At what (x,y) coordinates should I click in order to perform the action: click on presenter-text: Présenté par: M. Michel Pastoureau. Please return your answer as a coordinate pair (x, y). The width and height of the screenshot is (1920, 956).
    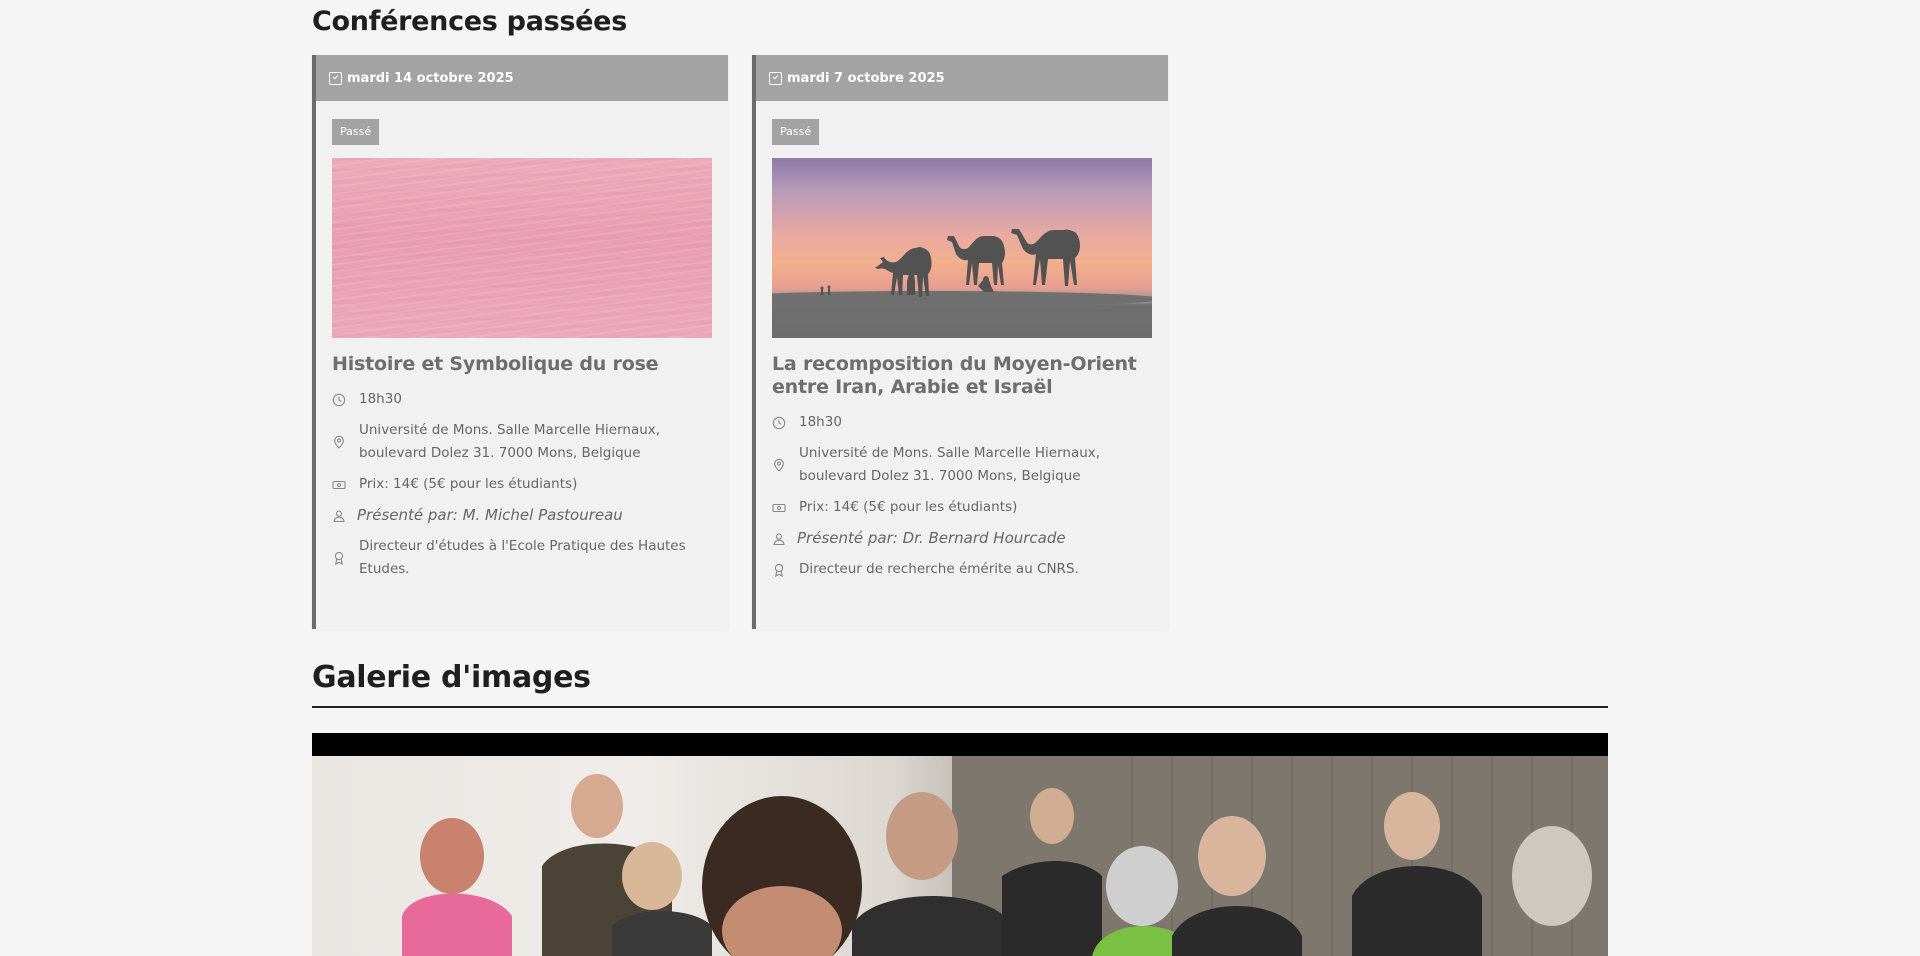
    Looking at the image, I should click on (490, 515).